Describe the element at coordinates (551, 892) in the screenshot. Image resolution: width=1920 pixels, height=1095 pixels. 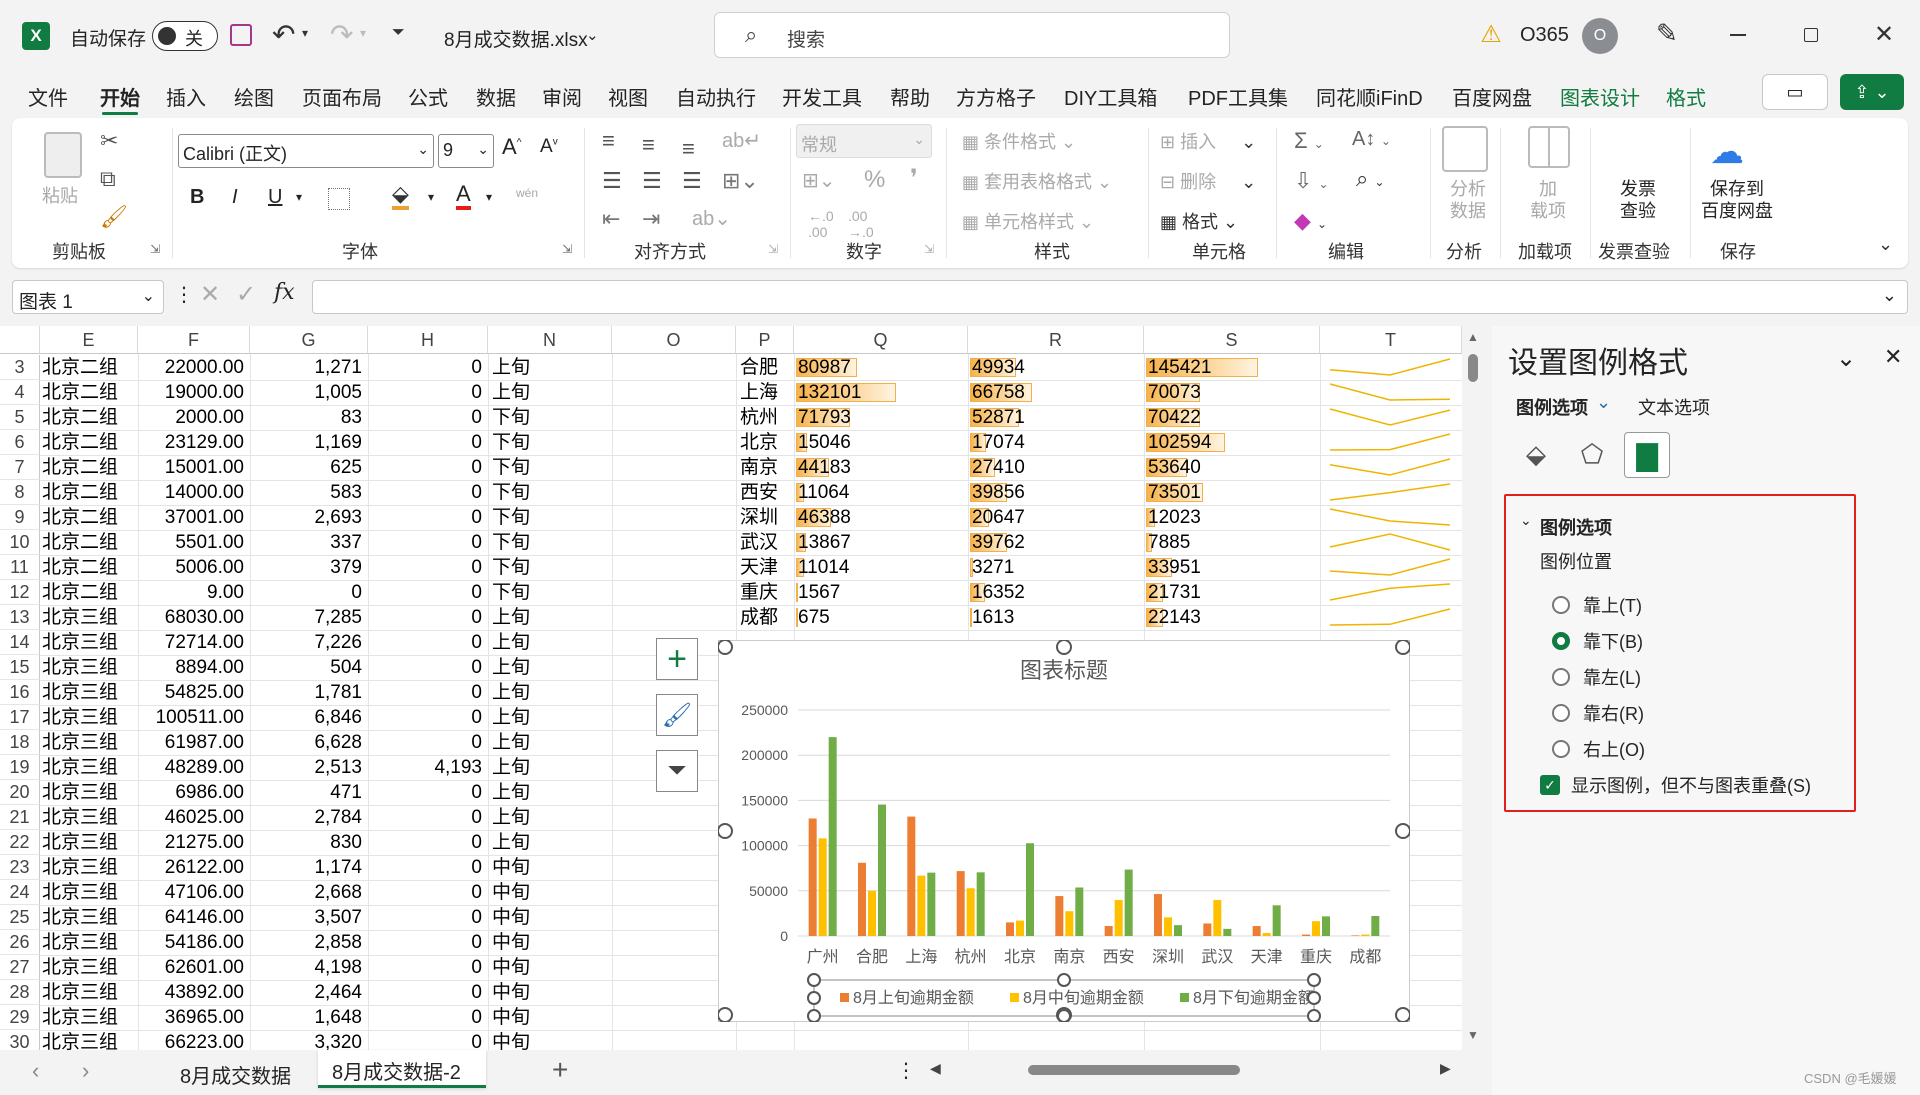
I see `cell-n: 中旬` at that location.